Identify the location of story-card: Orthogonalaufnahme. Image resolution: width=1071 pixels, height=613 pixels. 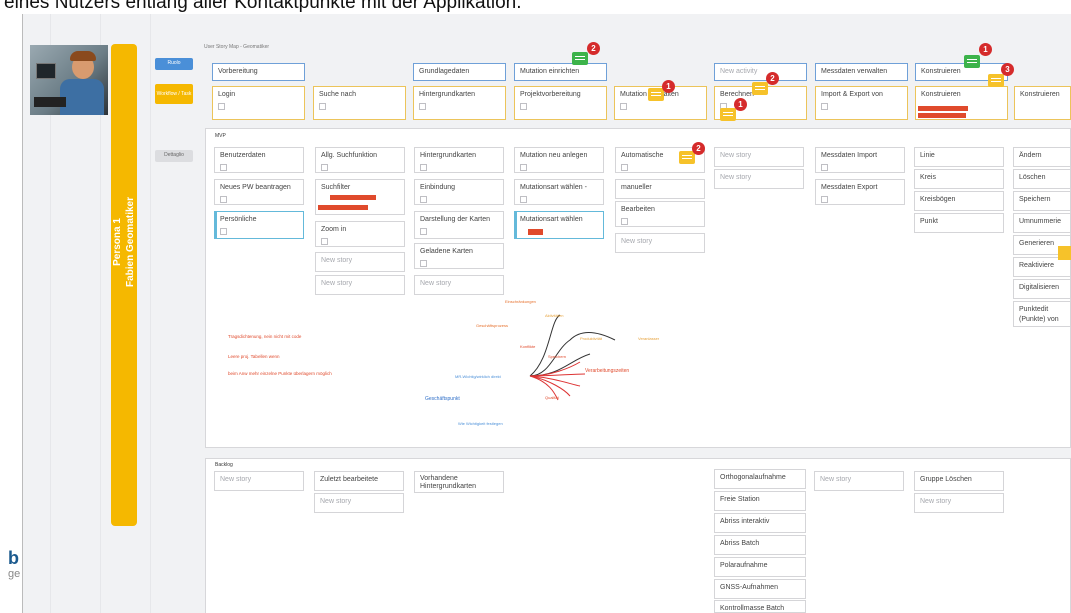
(760, 479).